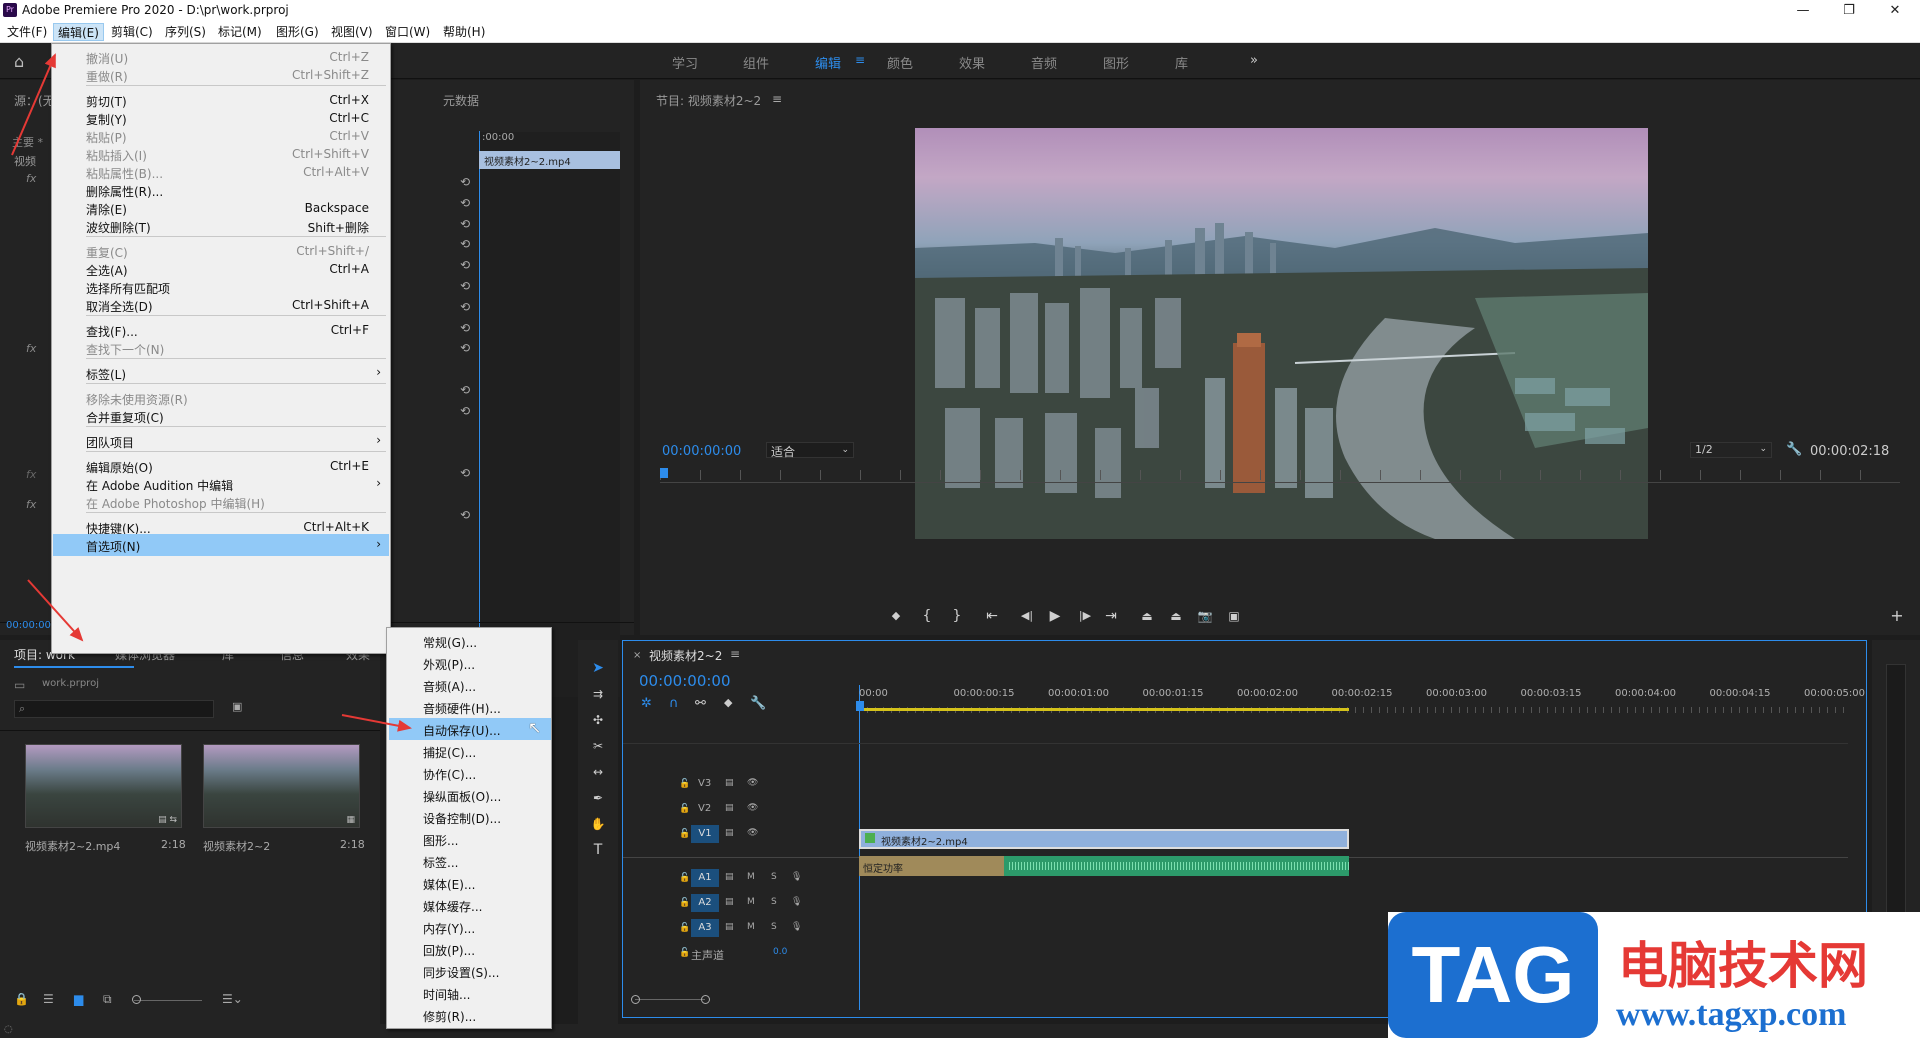 This screenshot has height=1038, width=1920. What do you see at coordinates (1085, 616) in the screenshot?
I see `step-forward-icon: |▶` at bounding box center [1085, 616].